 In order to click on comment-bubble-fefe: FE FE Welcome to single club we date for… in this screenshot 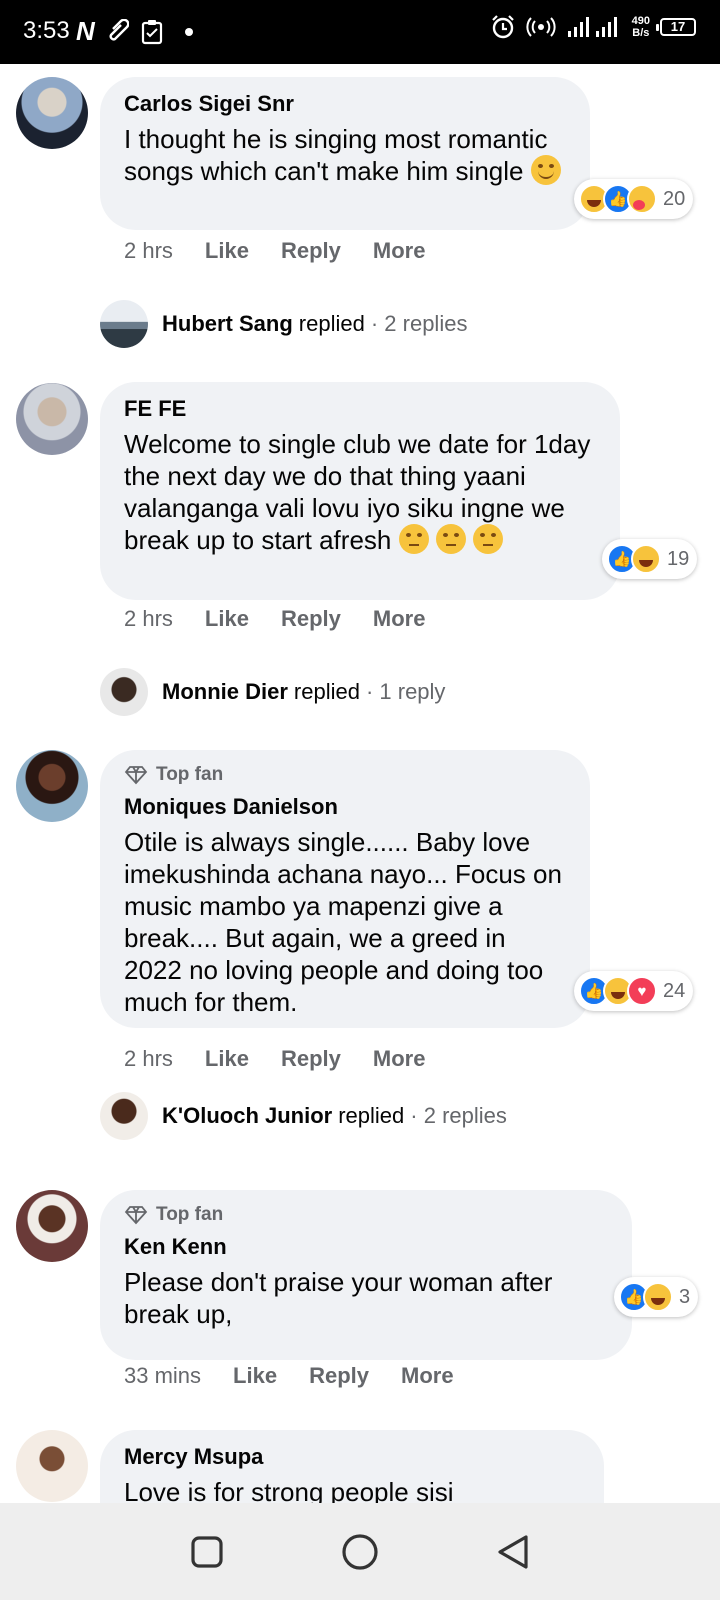, I will do `click(360, 491)`.